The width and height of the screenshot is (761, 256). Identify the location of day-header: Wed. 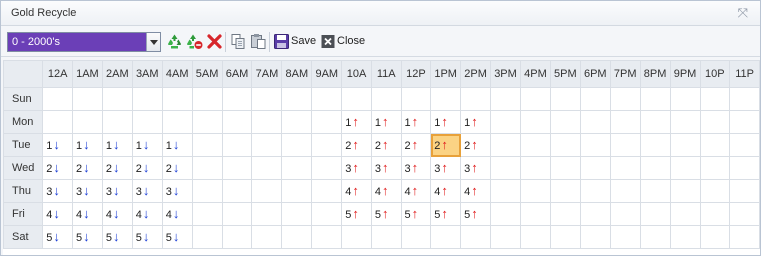
(23, 168).